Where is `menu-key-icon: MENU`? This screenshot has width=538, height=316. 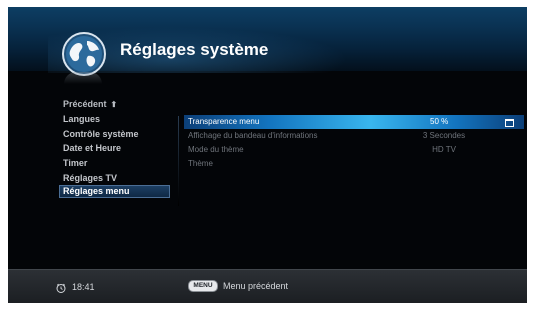
menu-key-icon: MENU is located at coordinates (203, 286).